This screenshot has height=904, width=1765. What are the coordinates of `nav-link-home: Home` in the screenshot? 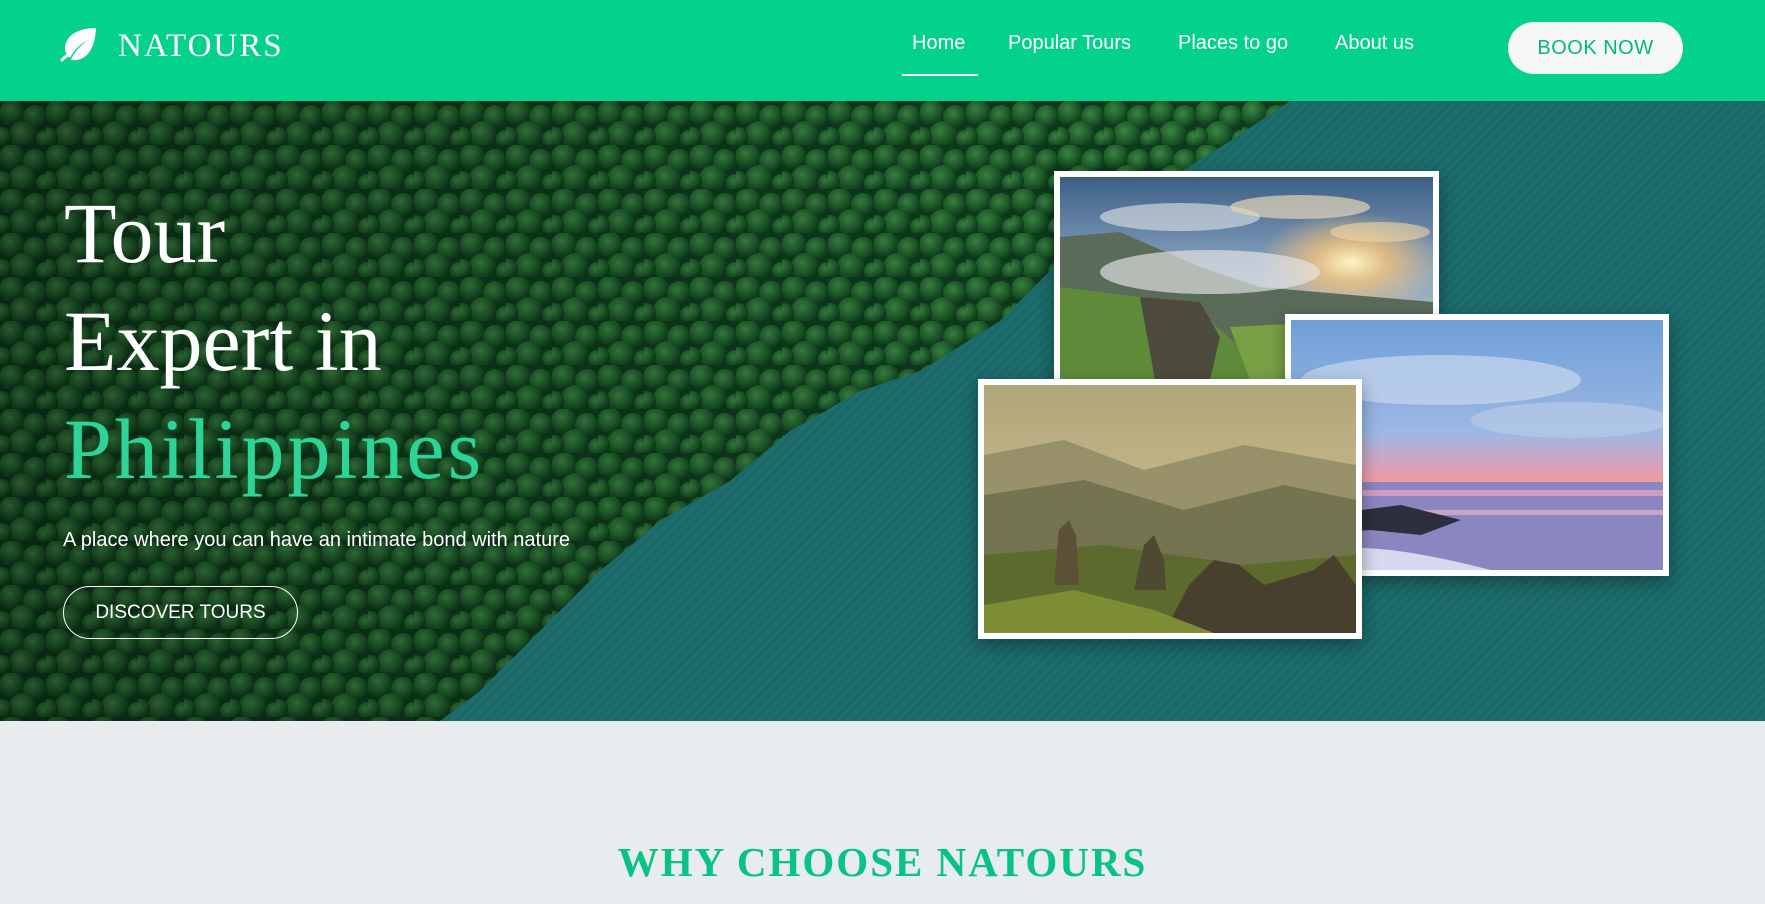 It's located at (938, 43).